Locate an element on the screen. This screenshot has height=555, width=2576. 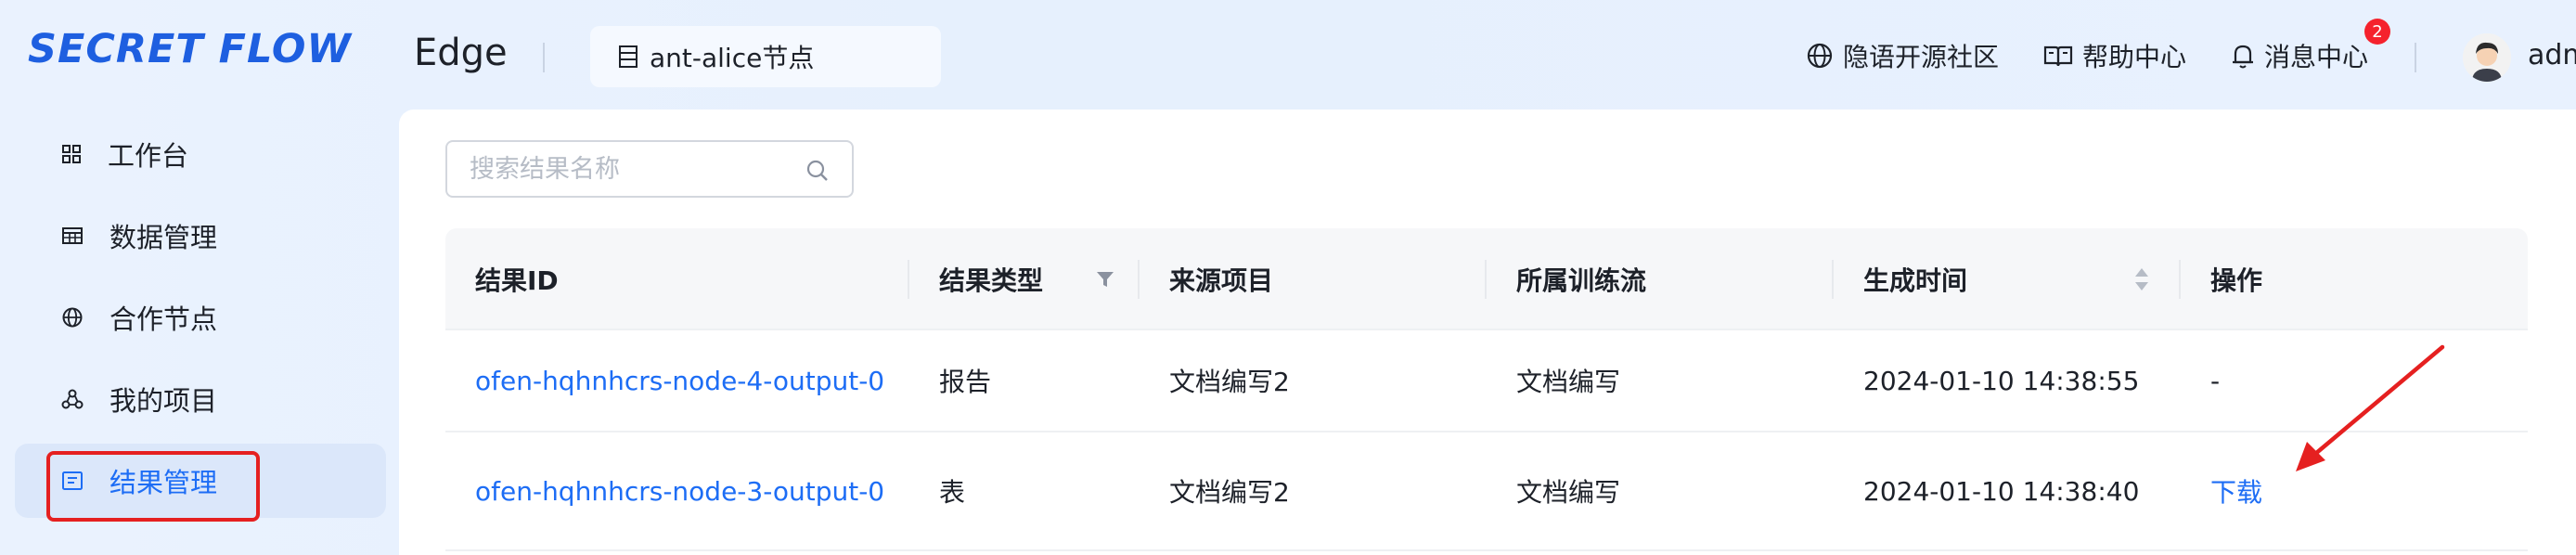
sidebar-item-workbench: 工作台 is located at coordinates (200, 154).